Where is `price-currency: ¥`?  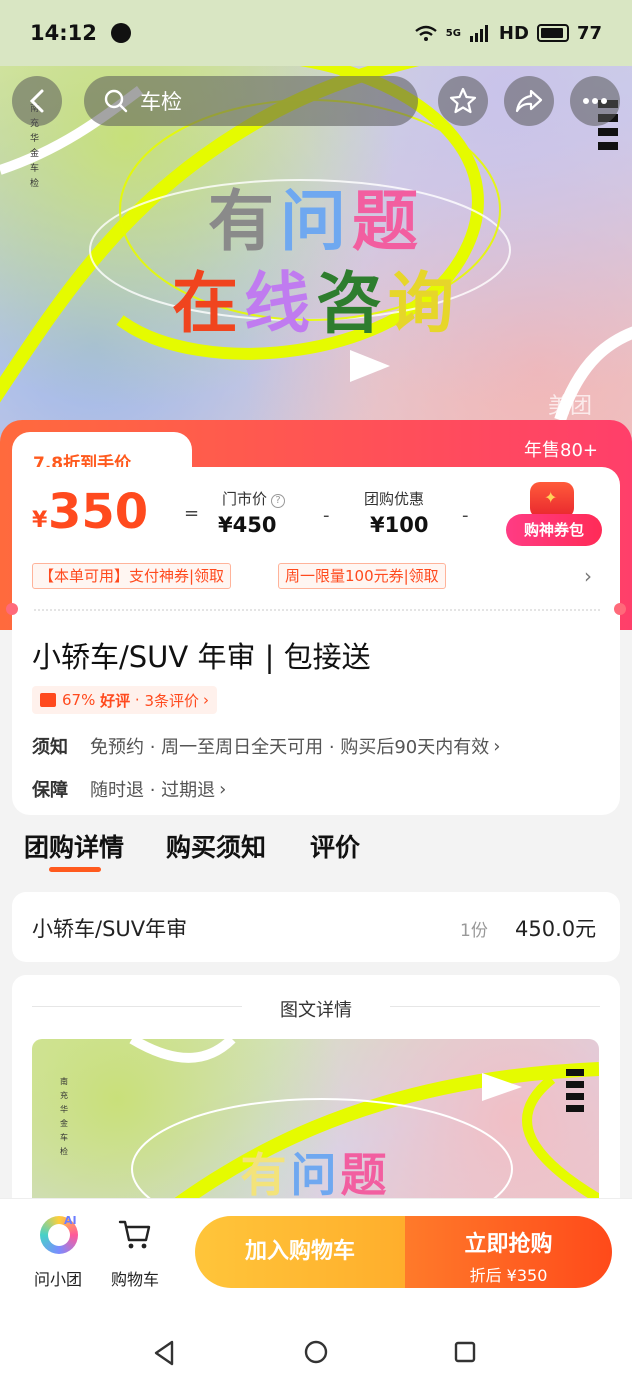 price-currency: ¥ is located at coordinates (40, 520).